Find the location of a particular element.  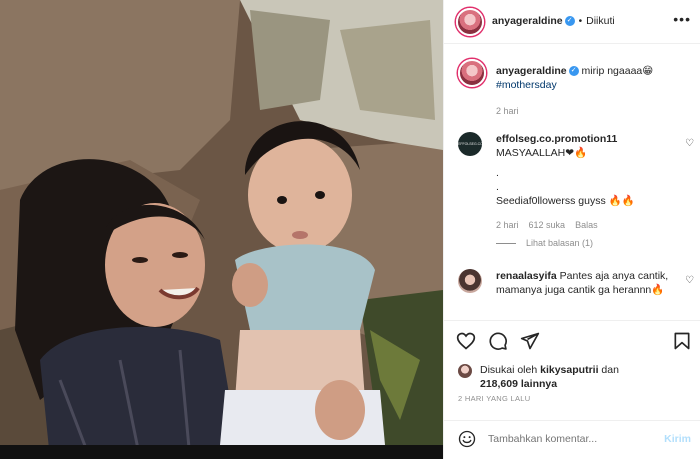

more-horizontal-icon: ••• is located at coordinates (682, 19).